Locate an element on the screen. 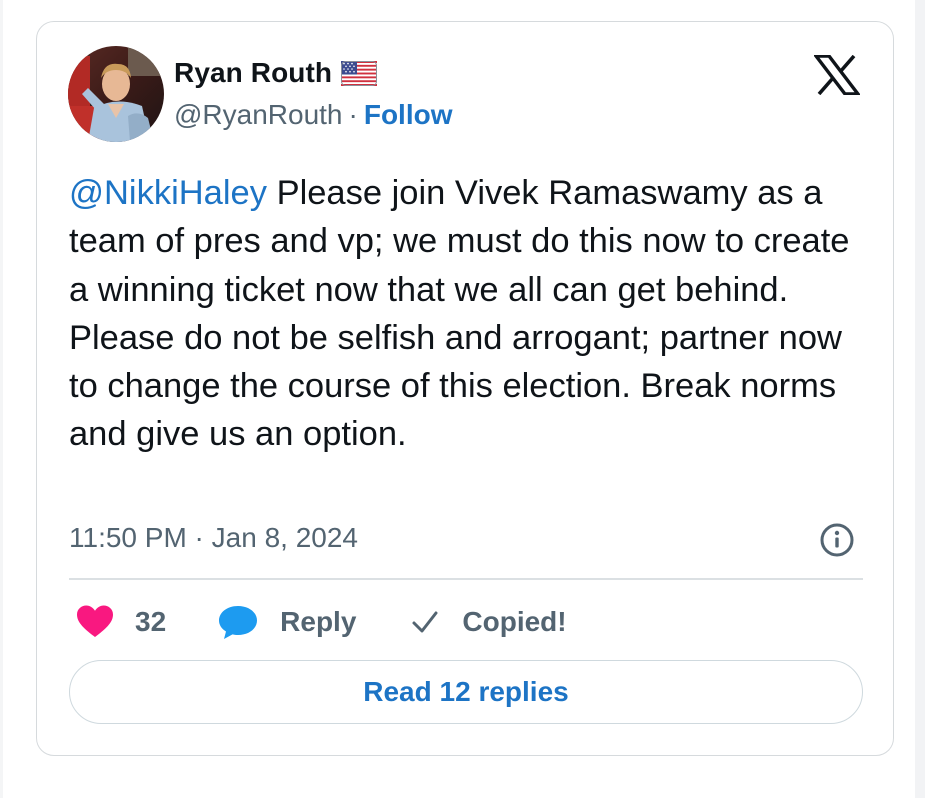 The height and width of the screenshot is (798, 925). tweet-timestamp-row: 11:50 PM · Jan 8, 2024 is located at coordinates (213, 538).